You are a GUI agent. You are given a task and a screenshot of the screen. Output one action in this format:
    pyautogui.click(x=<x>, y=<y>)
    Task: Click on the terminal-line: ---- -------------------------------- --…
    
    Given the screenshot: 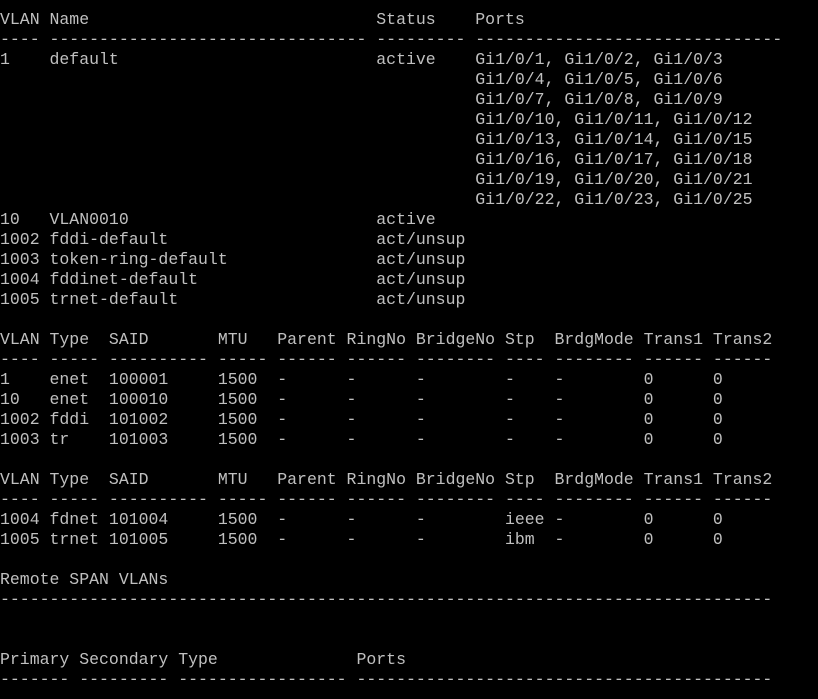 What is the action you would take?
    pyautogui.click(x=391, y=39)
    